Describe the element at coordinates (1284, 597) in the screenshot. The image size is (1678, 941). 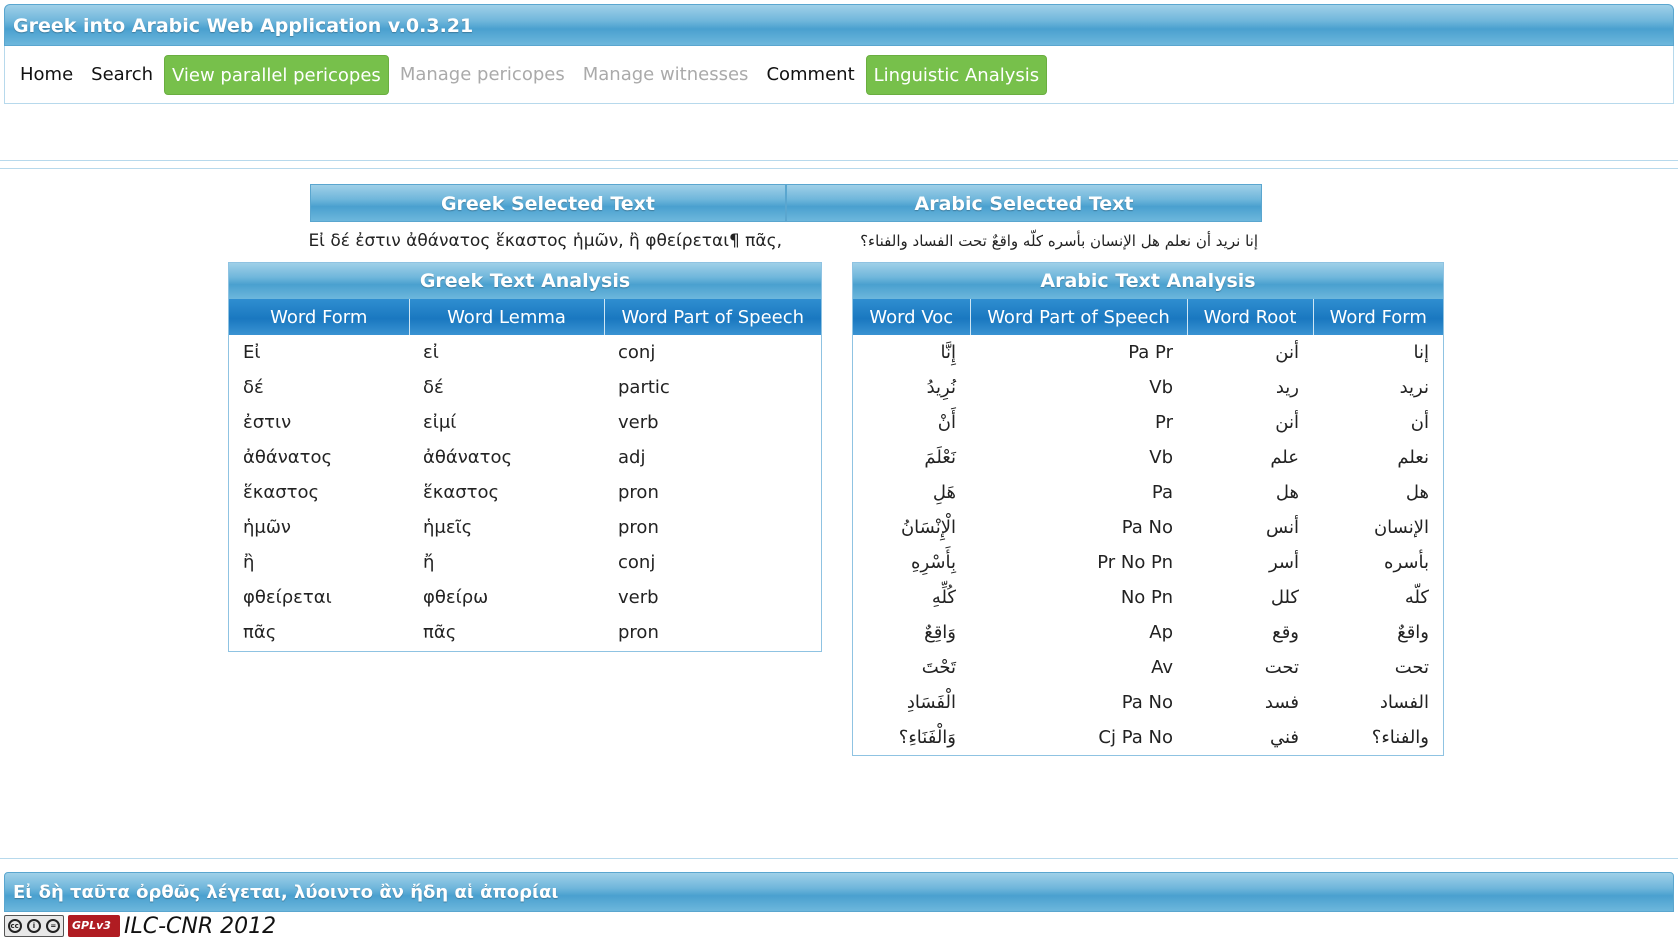
I see `table-cell: كلل` at that location.